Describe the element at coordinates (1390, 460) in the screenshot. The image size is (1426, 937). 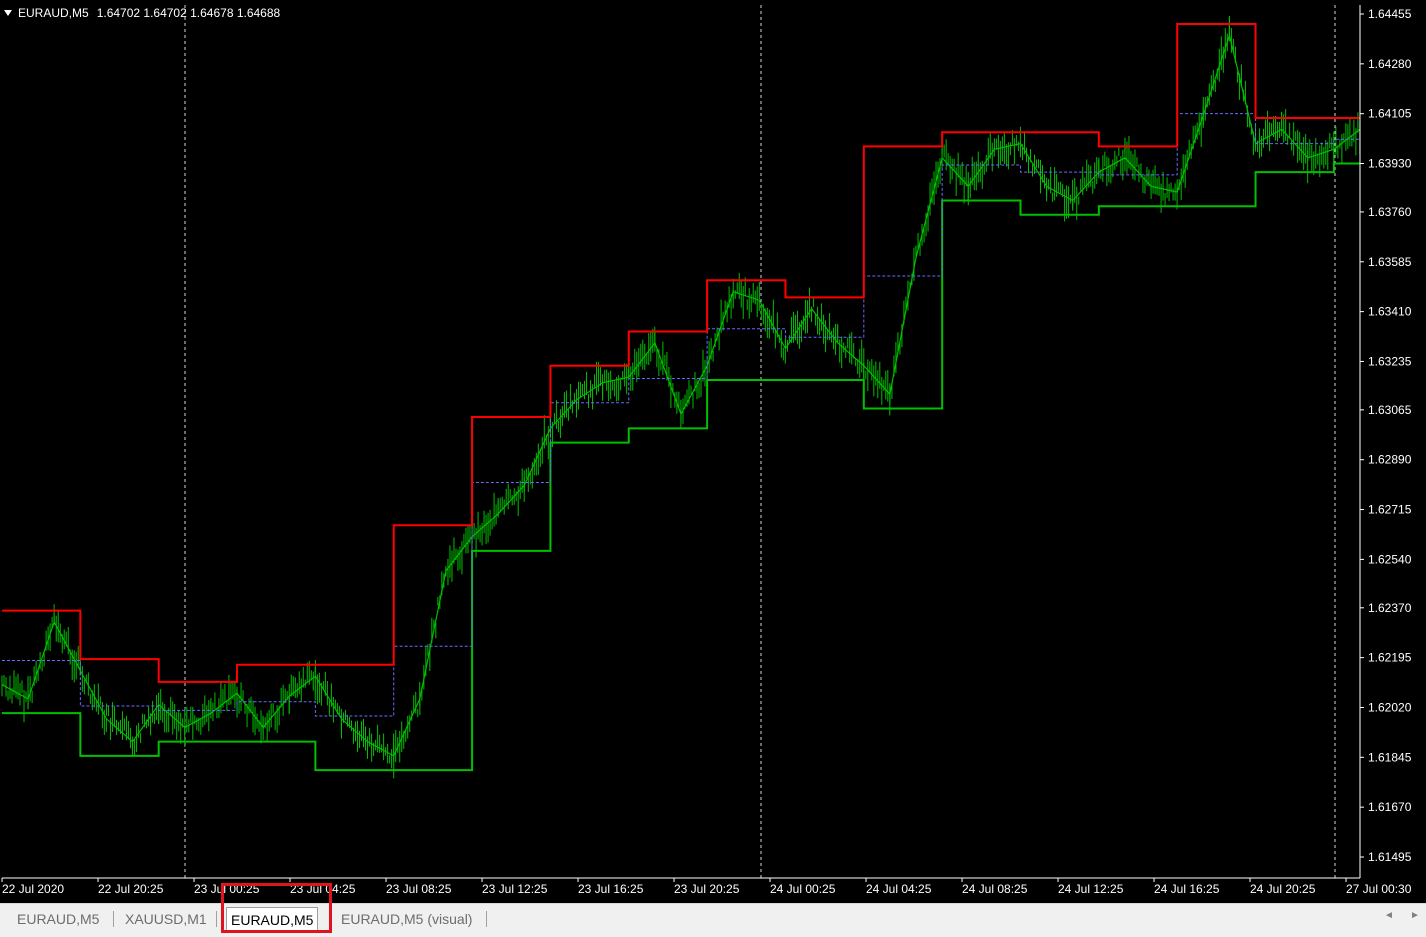
I see `price-tick-label: 1.62890` at that location.